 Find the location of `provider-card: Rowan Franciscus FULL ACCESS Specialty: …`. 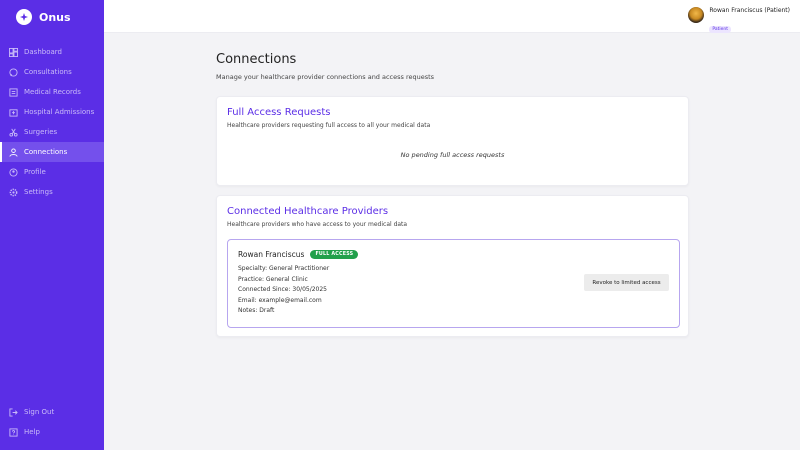

provider-card: Rowan Franciscus FULL ACCESS Specialty: … is located at coordinates (453, 283).